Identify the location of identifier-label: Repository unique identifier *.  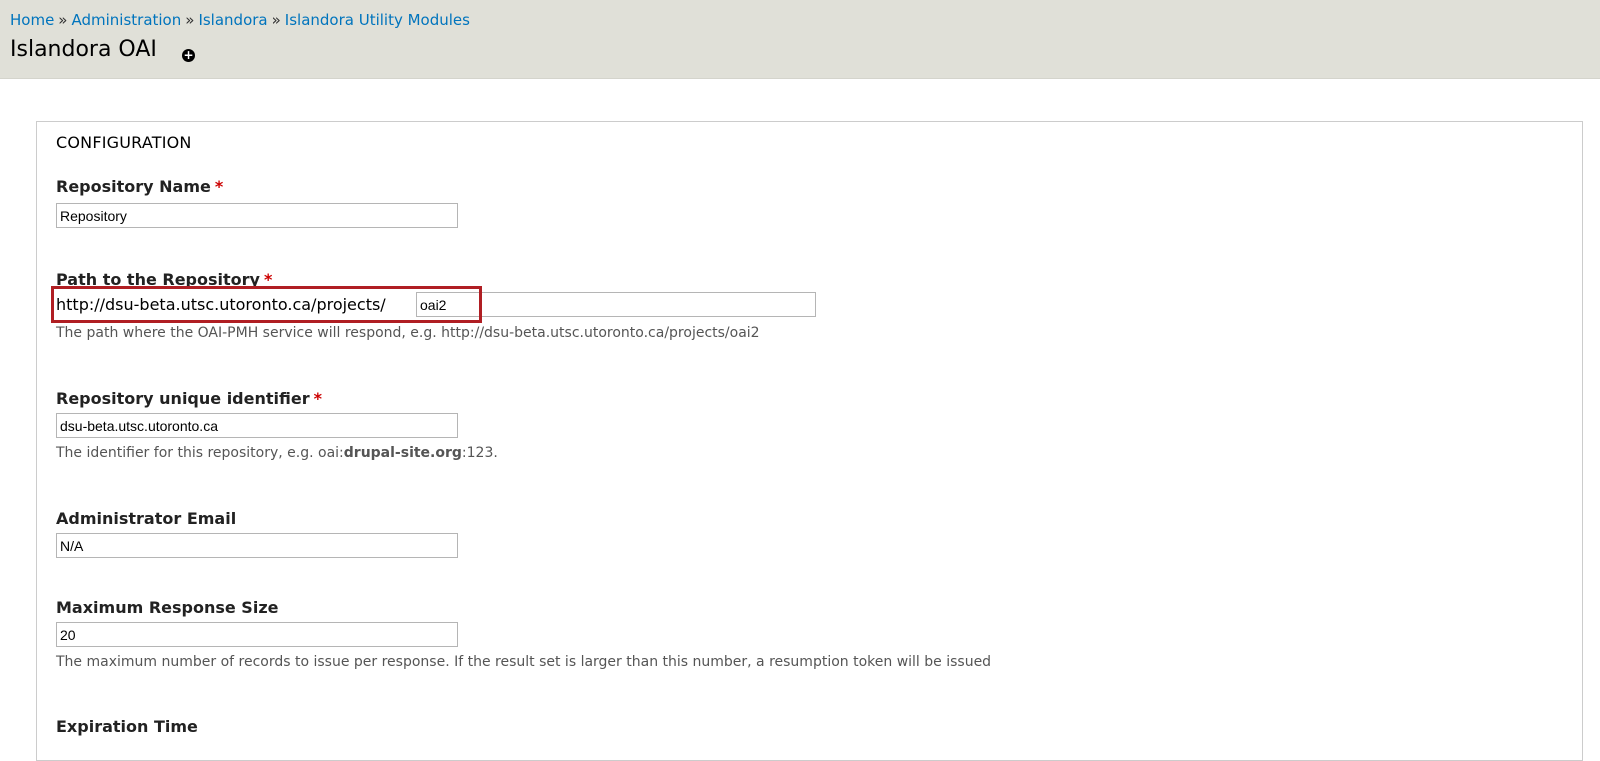
(189, 398).